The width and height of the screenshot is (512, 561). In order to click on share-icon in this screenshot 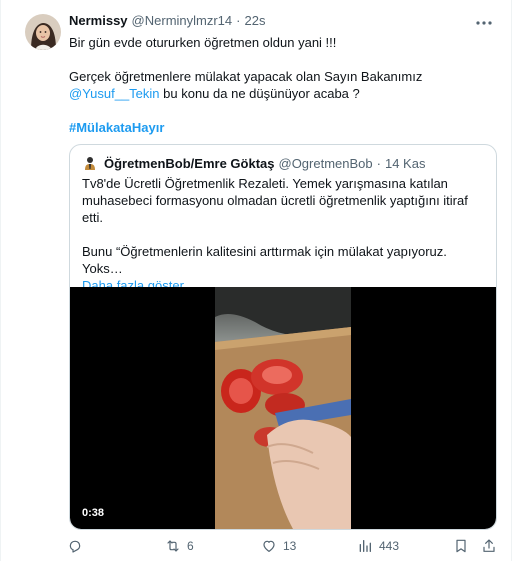, I will do `click(489, 546)`.